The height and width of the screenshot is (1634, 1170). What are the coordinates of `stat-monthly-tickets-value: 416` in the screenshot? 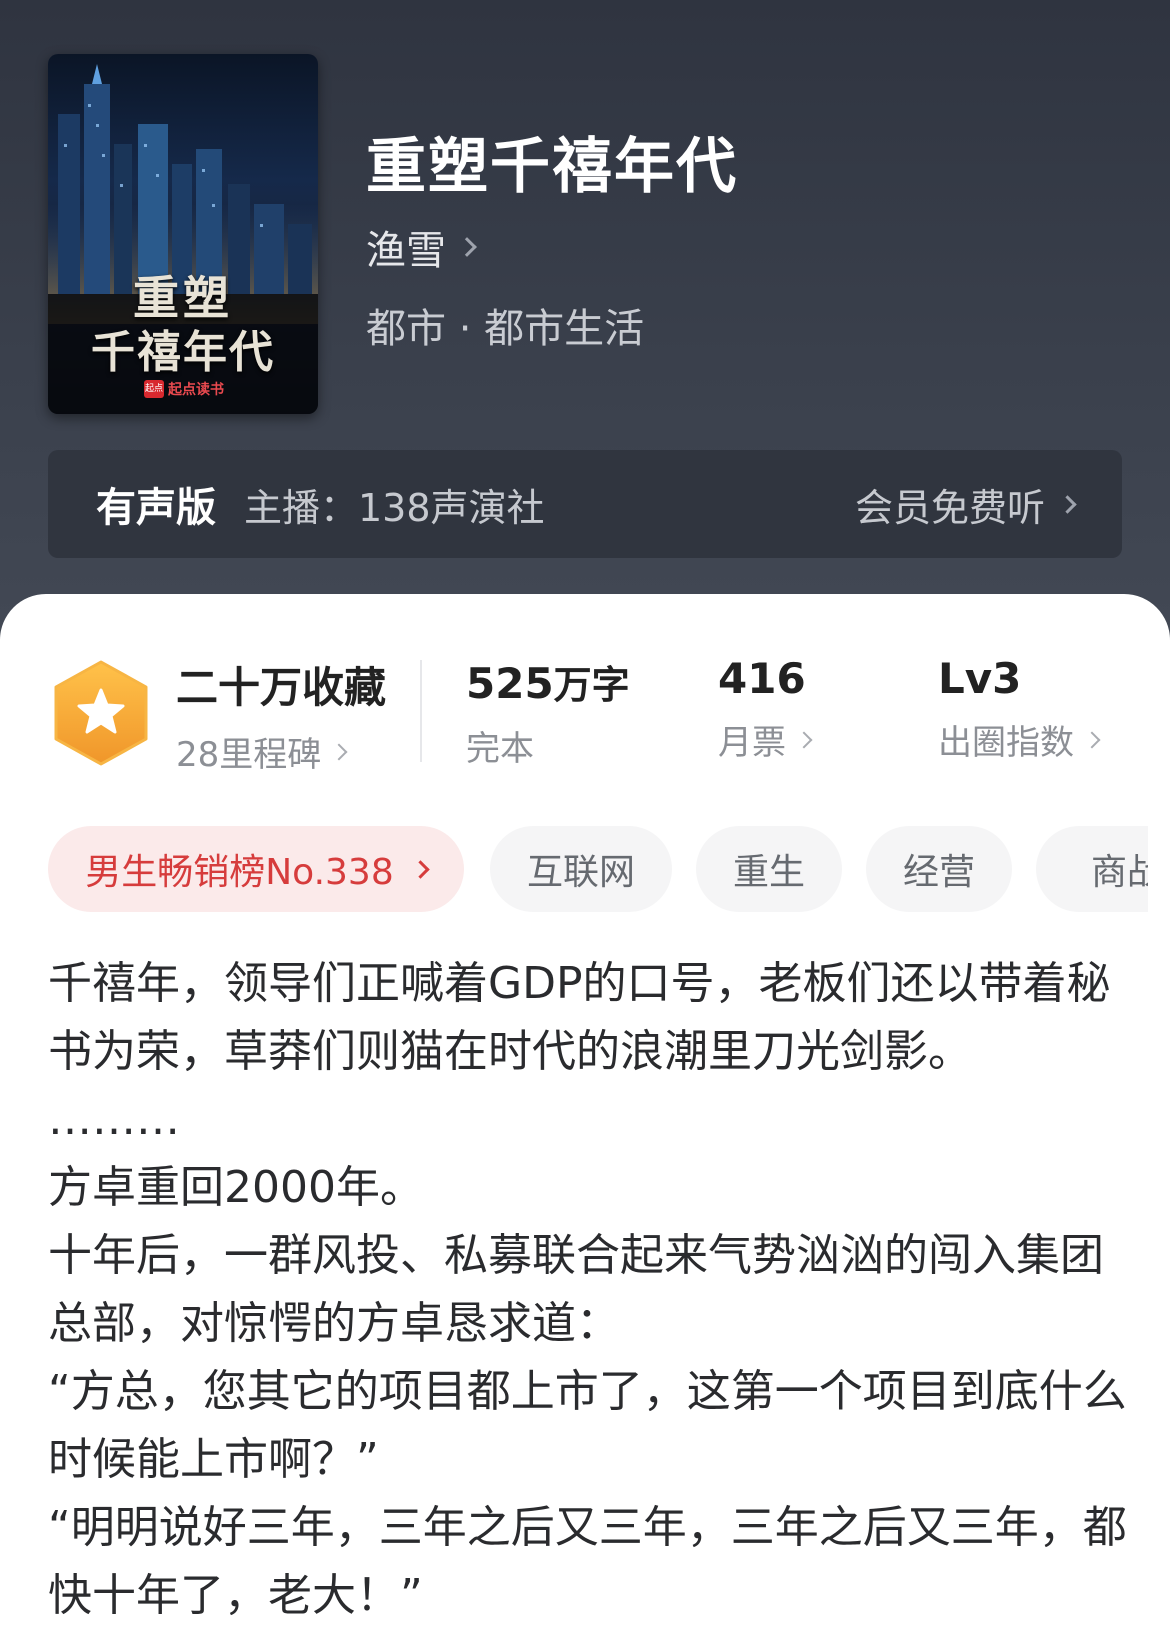 It's located at (762, 678).